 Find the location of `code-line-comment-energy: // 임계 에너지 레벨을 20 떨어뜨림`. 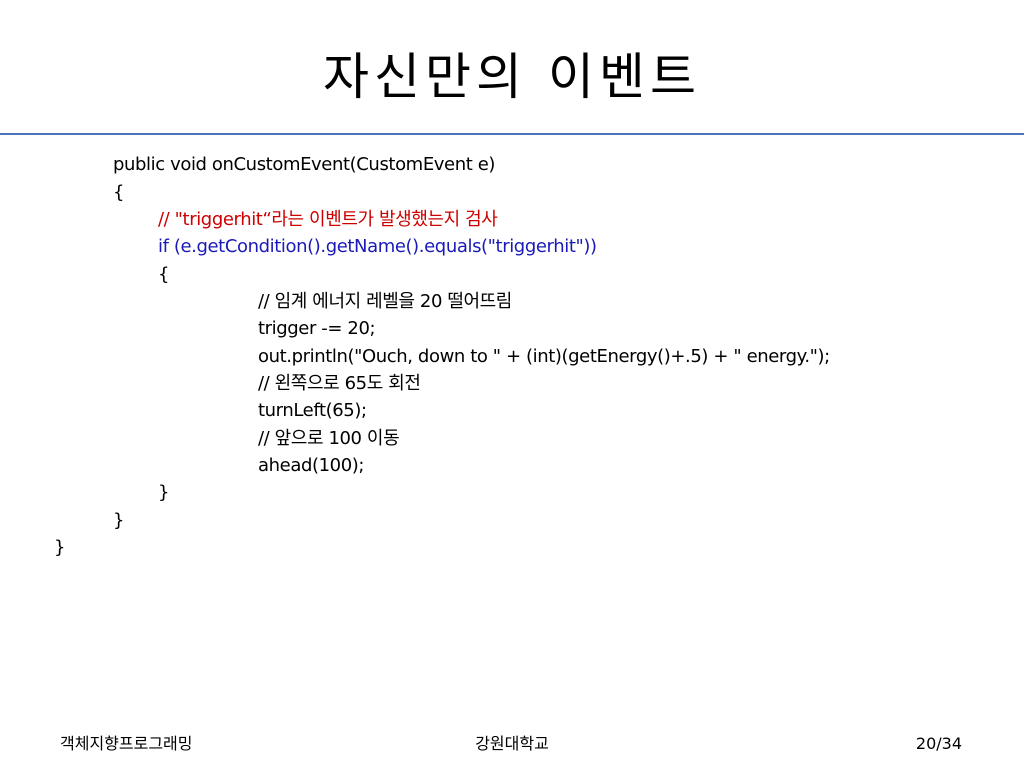

code-line-comment-energy: // 임계 에너지 레벨을 20 떨어뜨림 is located at coordinates (385, 301).